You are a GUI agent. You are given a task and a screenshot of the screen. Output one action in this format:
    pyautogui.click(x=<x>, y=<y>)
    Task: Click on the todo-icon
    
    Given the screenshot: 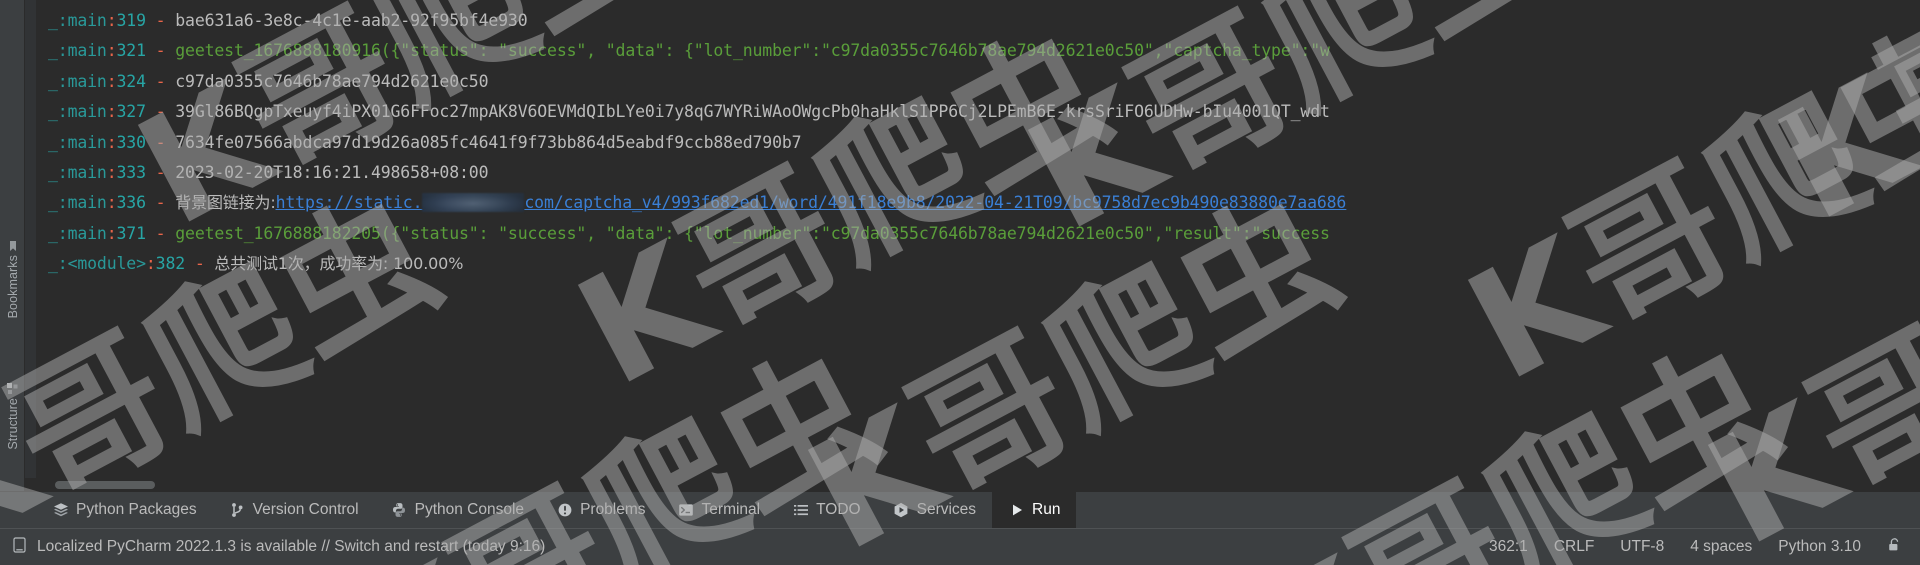 What is the action you would take?
    pyautogui.click(x=800, y=510)
    